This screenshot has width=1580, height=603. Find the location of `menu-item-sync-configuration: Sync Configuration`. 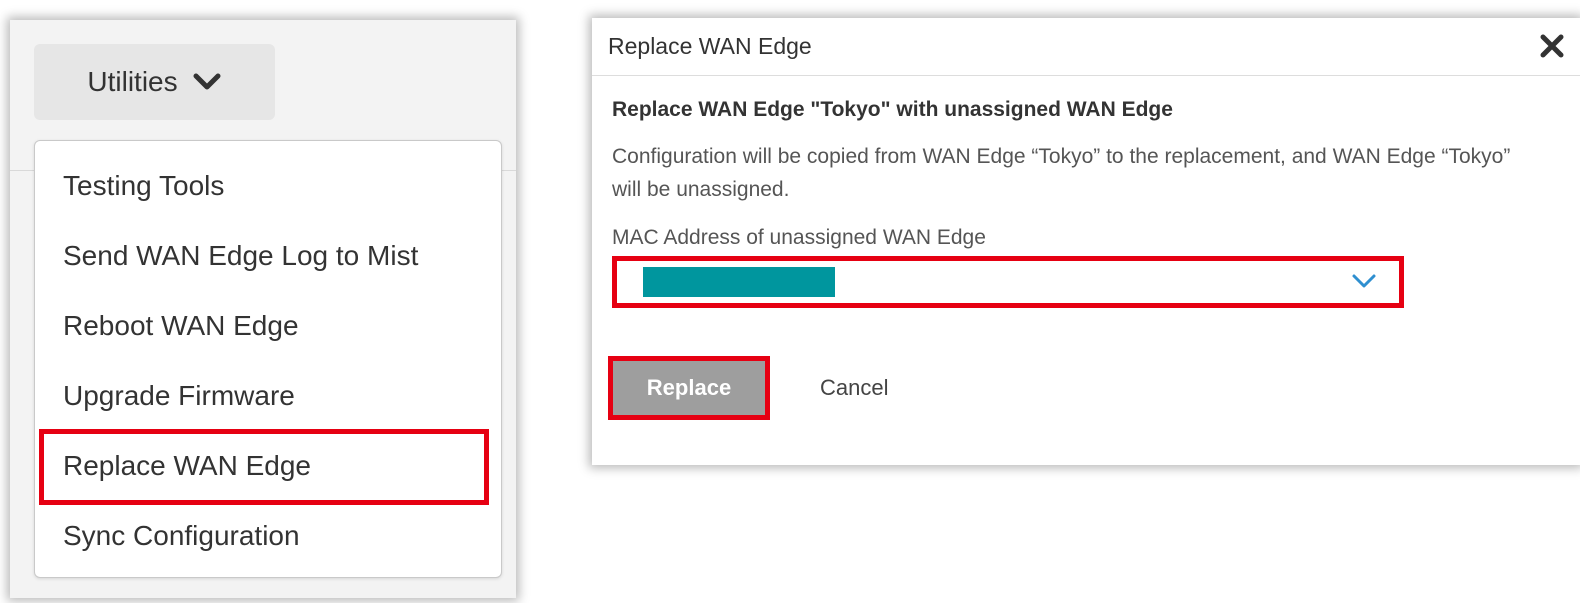

menu-item-sync-configuration: Sync Configuration is located at coordinates (268, 536).